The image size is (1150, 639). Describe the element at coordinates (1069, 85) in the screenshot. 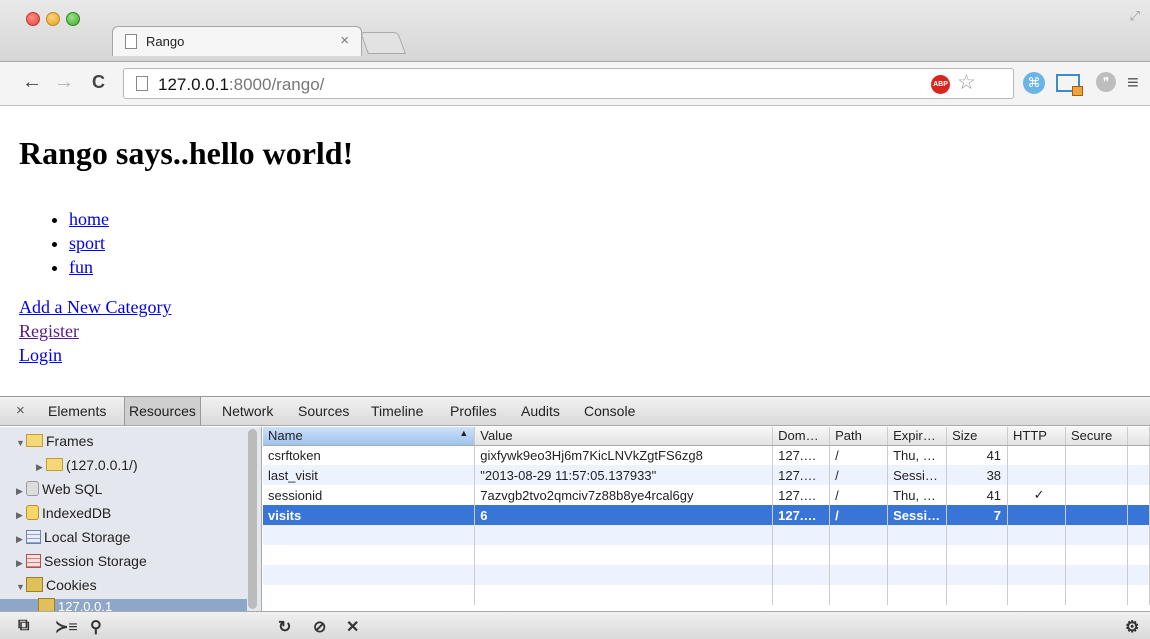

I see `screenshot-extension-icon` at that location.